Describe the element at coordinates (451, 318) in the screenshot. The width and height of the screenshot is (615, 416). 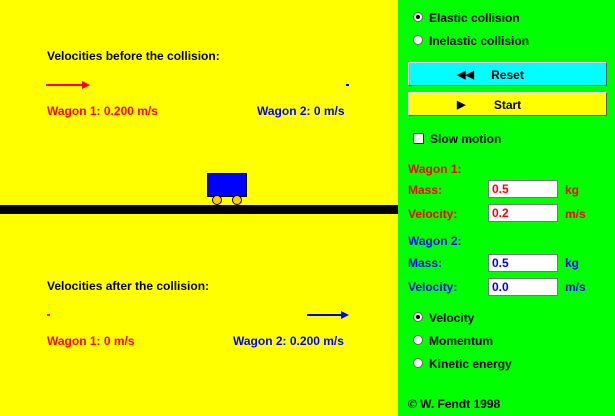
I see `display-velocity-label: Velocity` at that location.